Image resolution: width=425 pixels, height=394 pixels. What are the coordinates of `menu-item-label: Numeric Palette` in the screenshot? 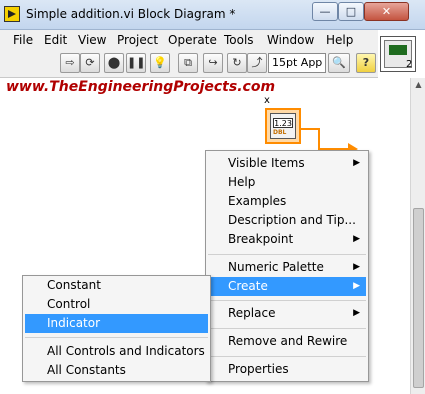 It's located at (276, 267).